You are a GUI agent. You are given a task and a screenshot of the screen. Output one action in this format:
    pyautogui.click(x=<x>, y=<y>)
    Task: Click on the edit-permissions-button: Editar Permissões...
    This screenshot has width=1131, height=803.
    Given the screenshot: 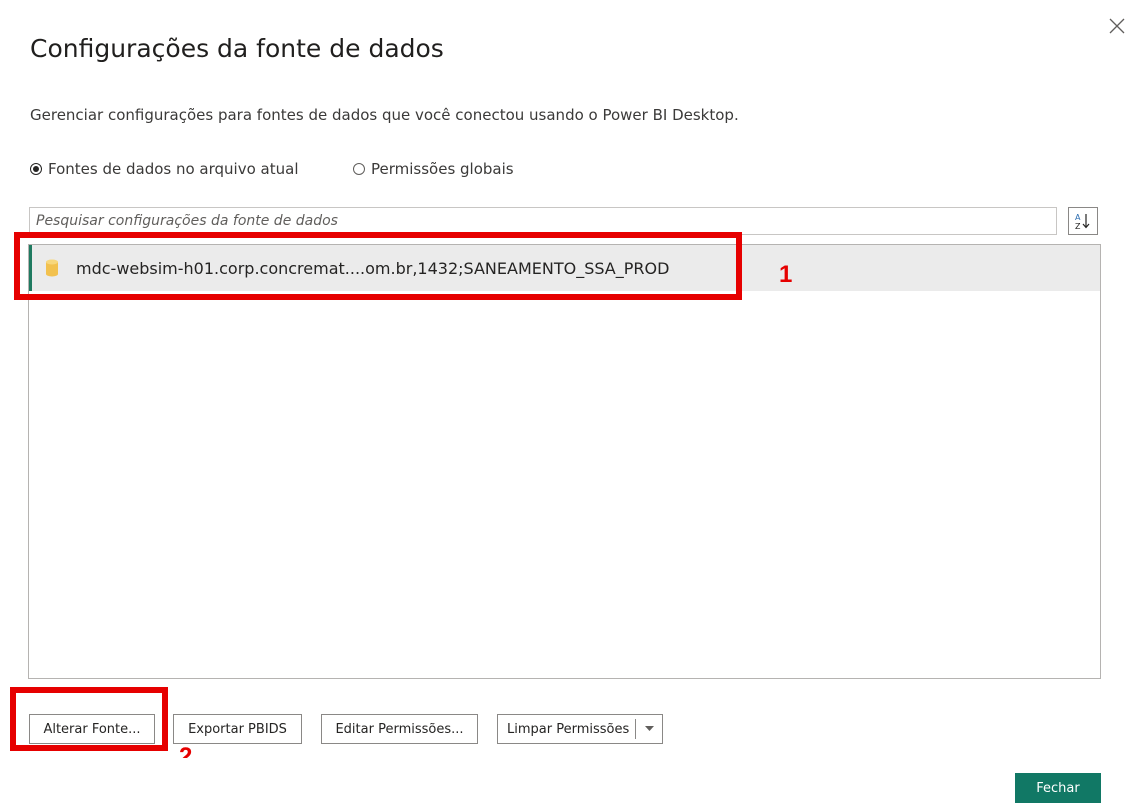 What is the action you would take?
    pyautogui.click(x=399, y=729)
    